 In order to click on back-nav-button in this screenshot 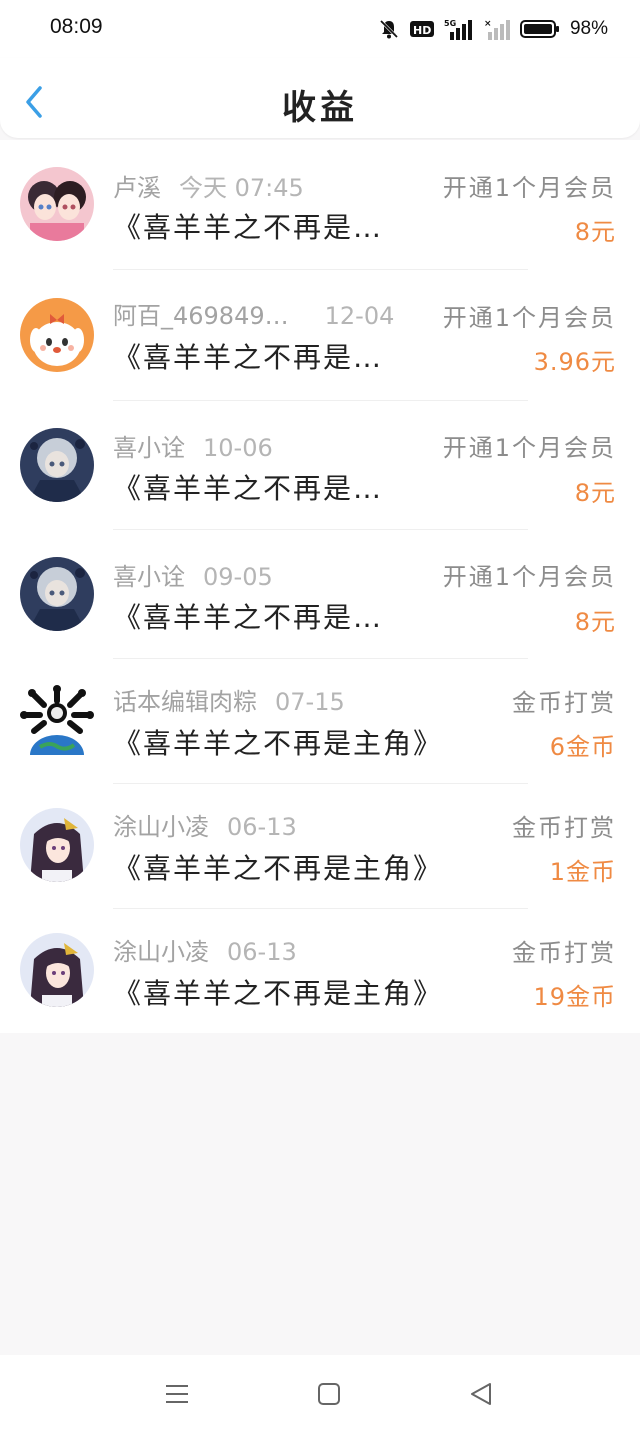, I will do `click(481, 1394)`.